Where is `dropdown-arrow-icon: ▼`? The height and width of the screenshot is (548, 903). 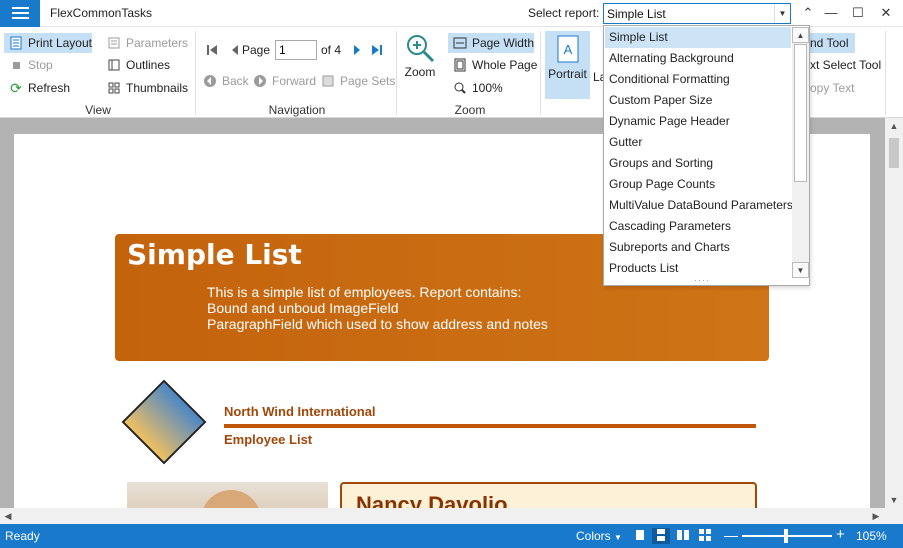
dropdown-arrow-icon: ▼ is located at coordinates (618, 537).